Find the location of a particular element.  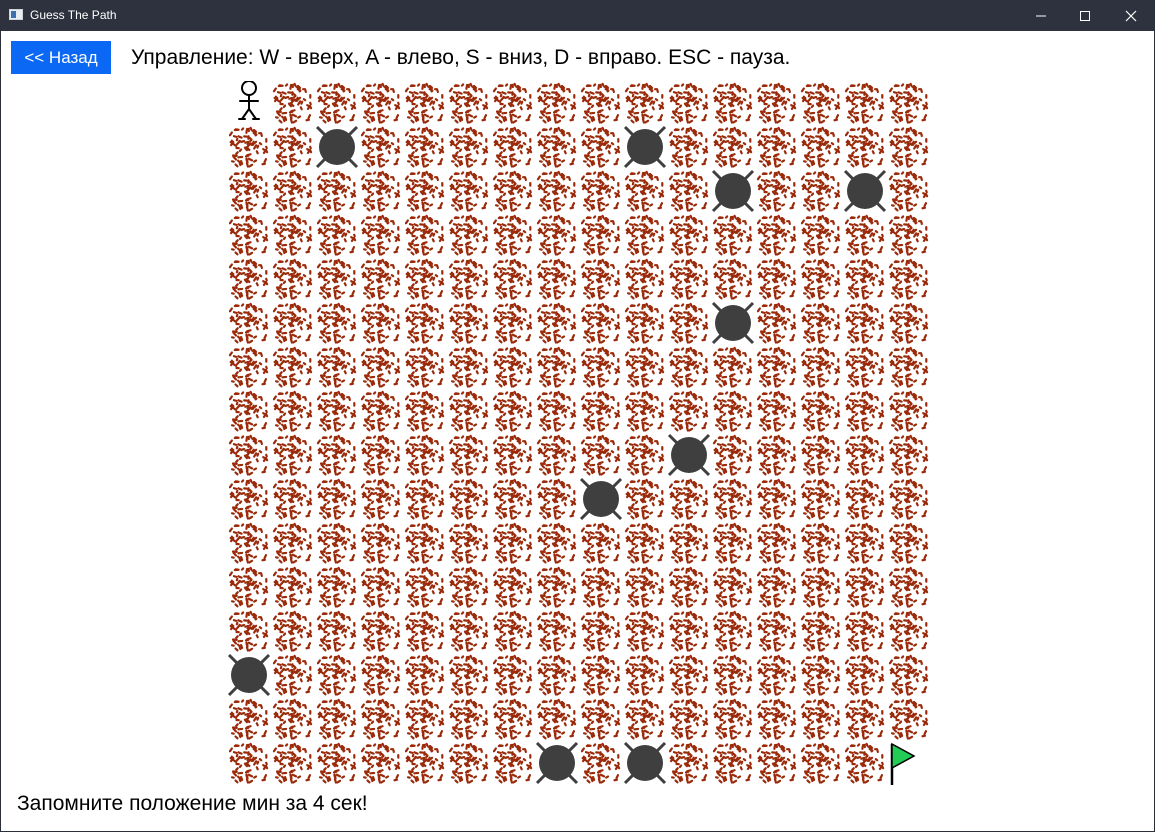

close-button is located at coordinates (1131, 15).